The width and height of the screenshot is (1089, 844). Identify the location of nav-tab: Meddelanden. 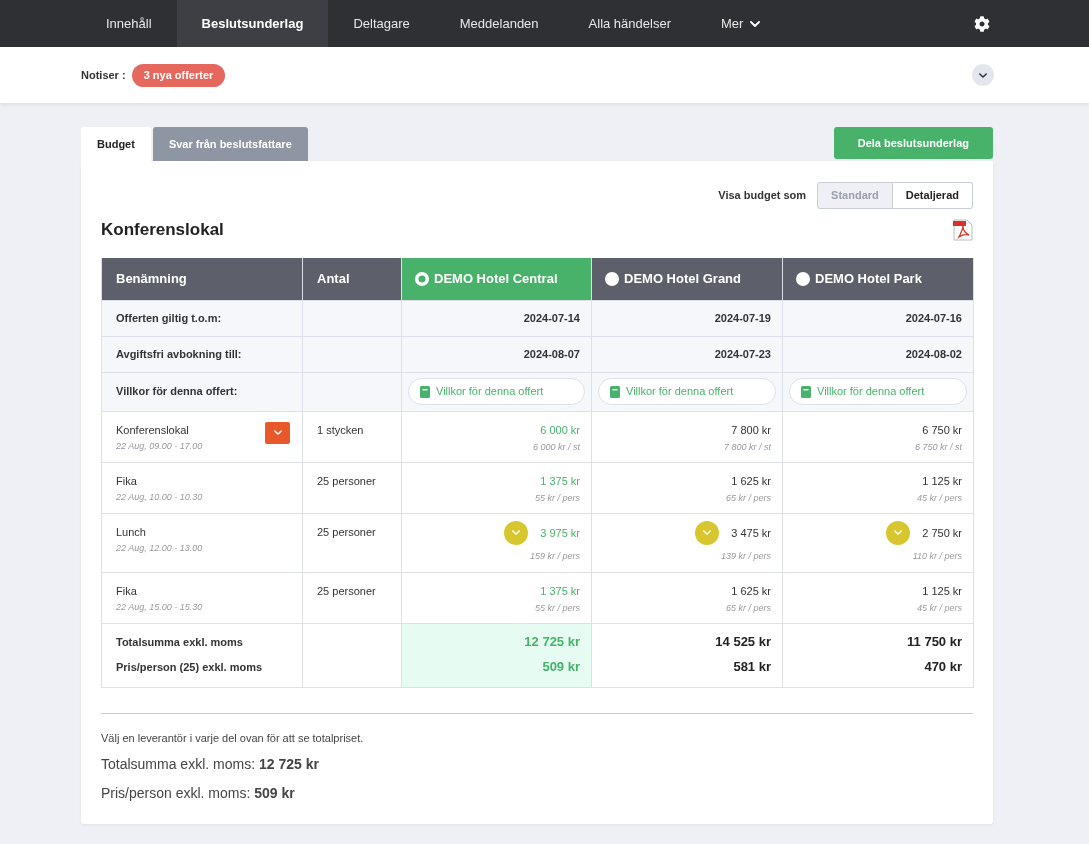
(499, 23).